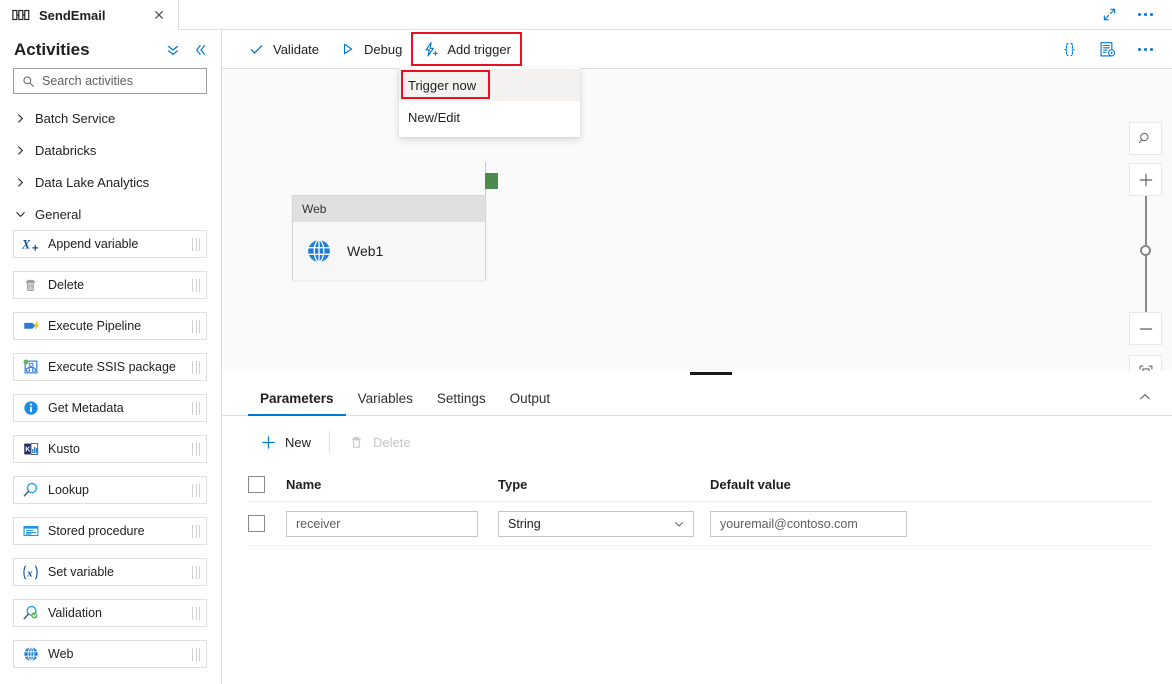 The width and height of the screenshot is (1172, 684). Describe the element at coordinates (58, 214) in the screenshot. I see `sidebar-group-label: General` at that location.